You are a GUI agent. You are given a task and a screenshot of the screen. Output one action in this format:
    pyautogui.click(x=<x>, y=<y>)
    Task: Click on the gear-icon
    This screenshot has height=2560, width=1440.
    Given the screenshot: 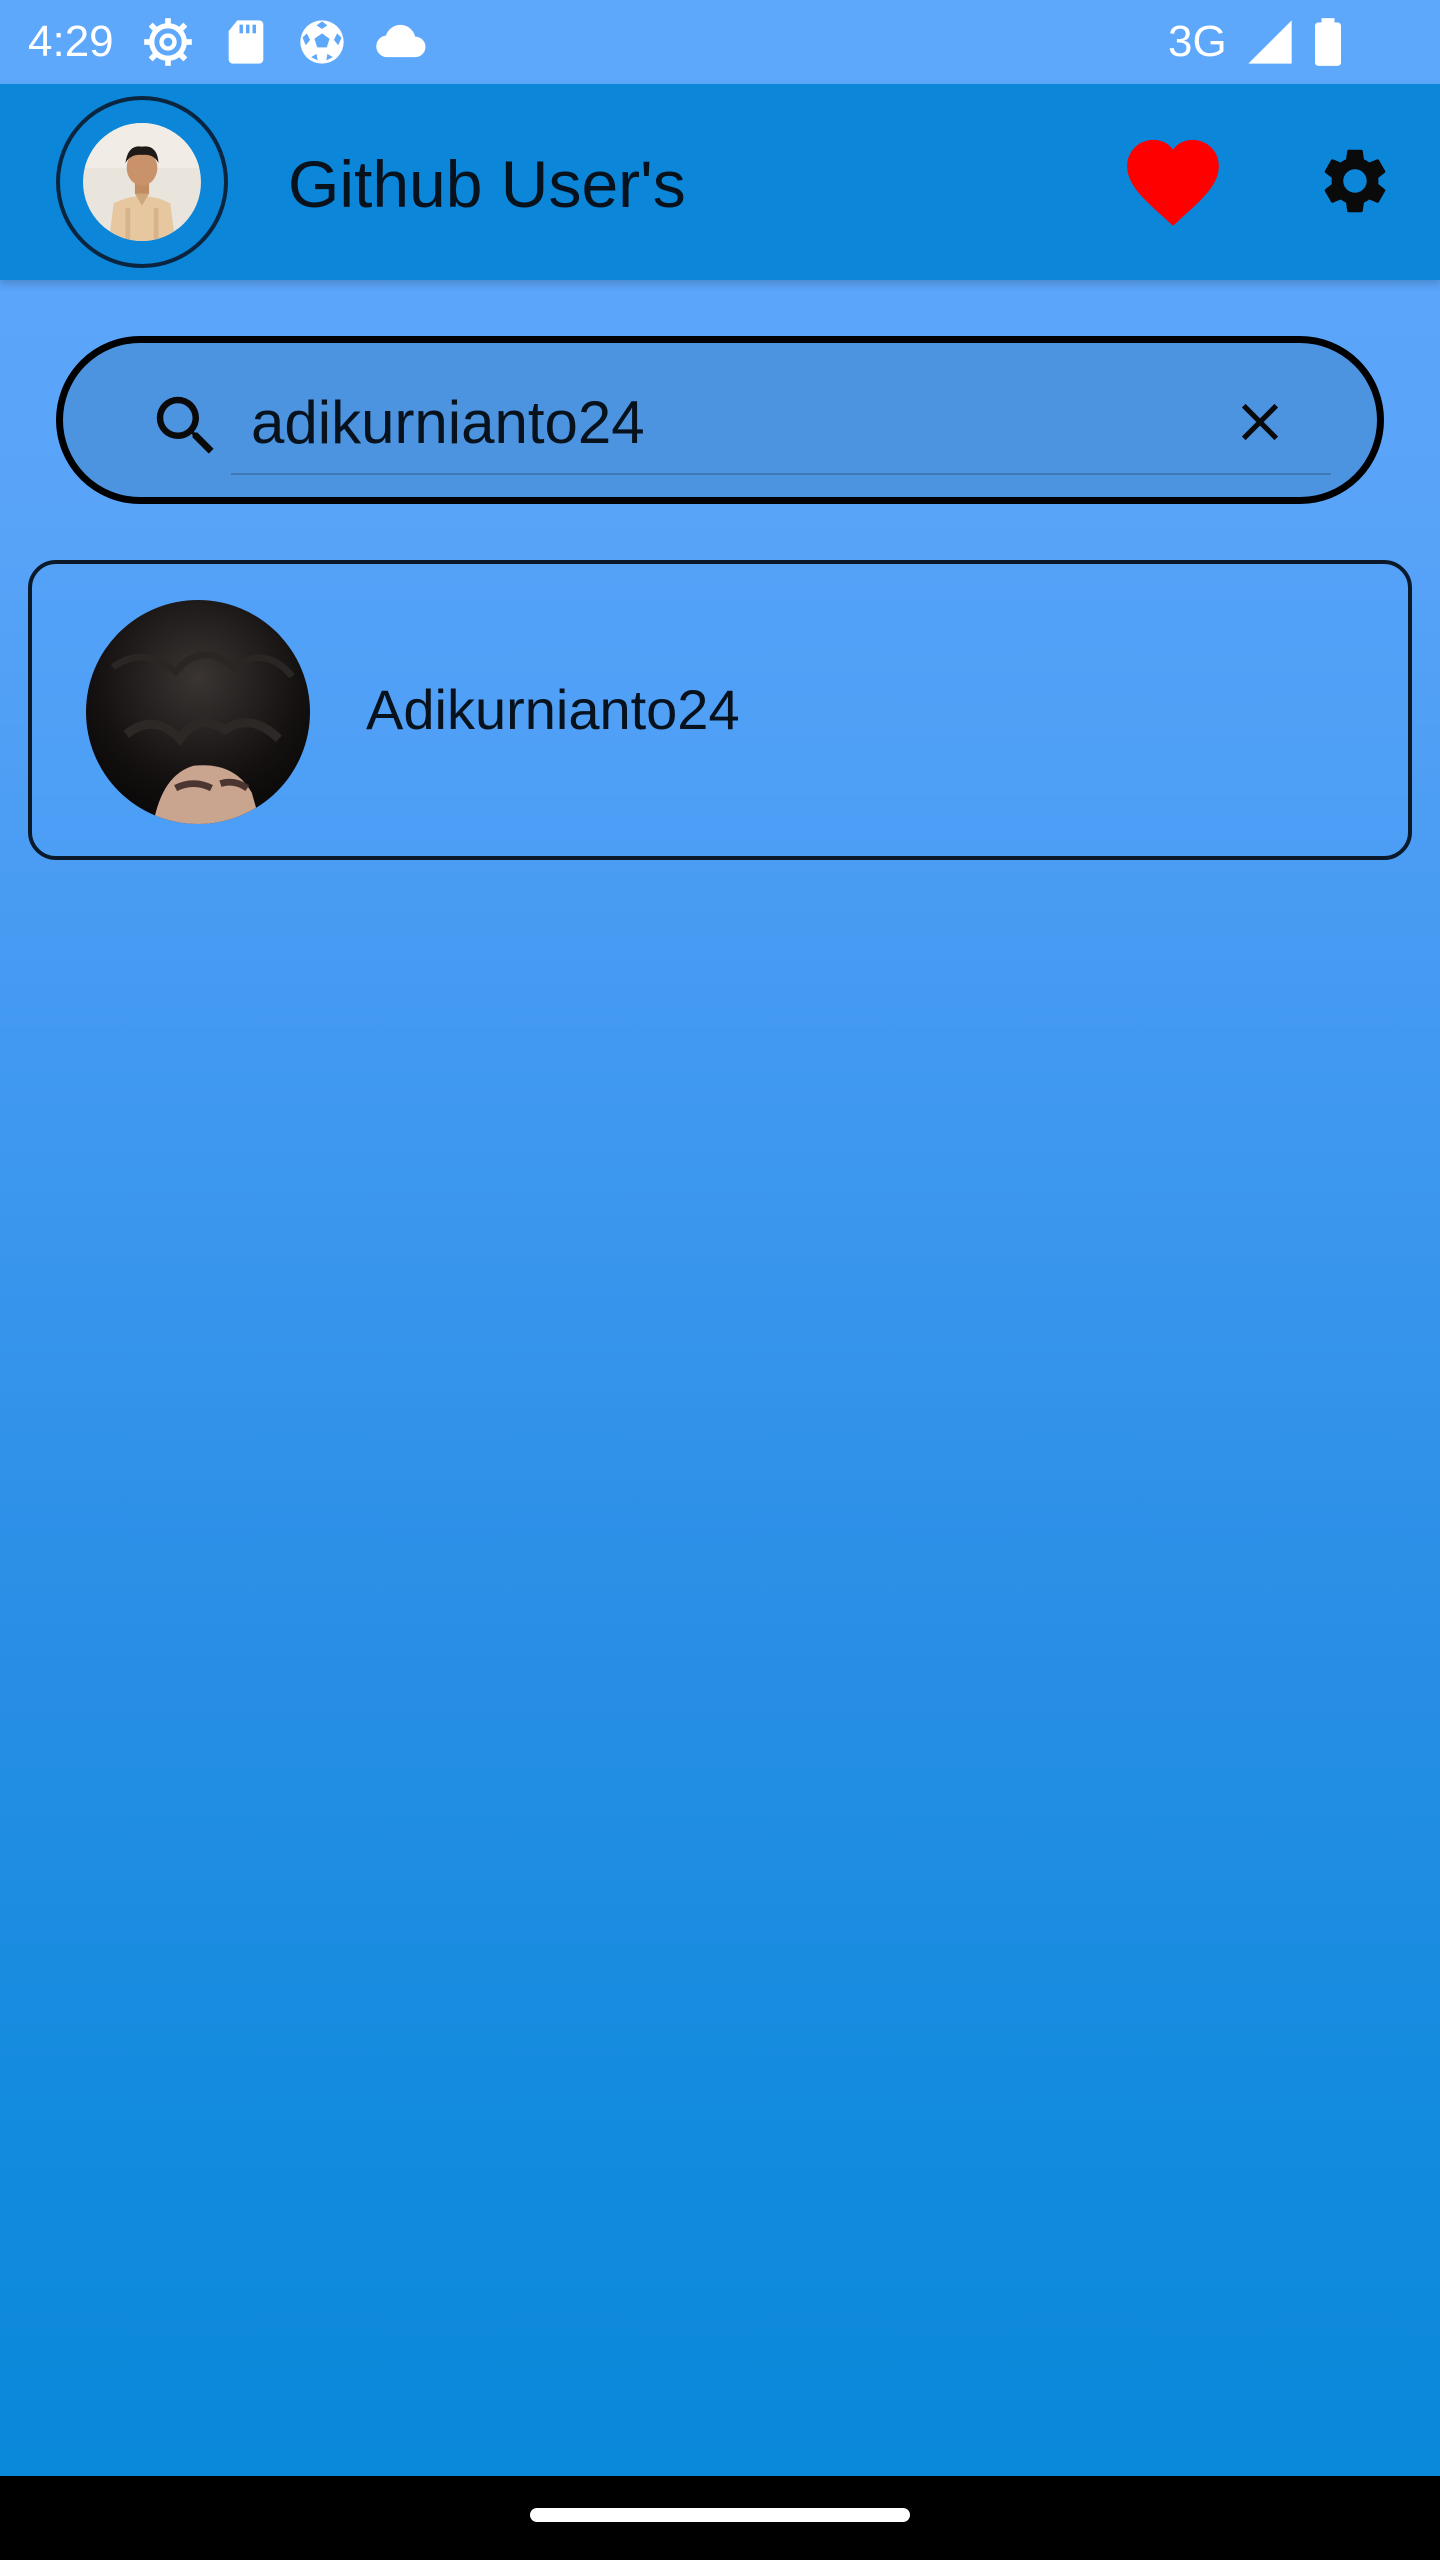 What is the action you would take?
    pyautogui.click(x=1355, y=181)
    